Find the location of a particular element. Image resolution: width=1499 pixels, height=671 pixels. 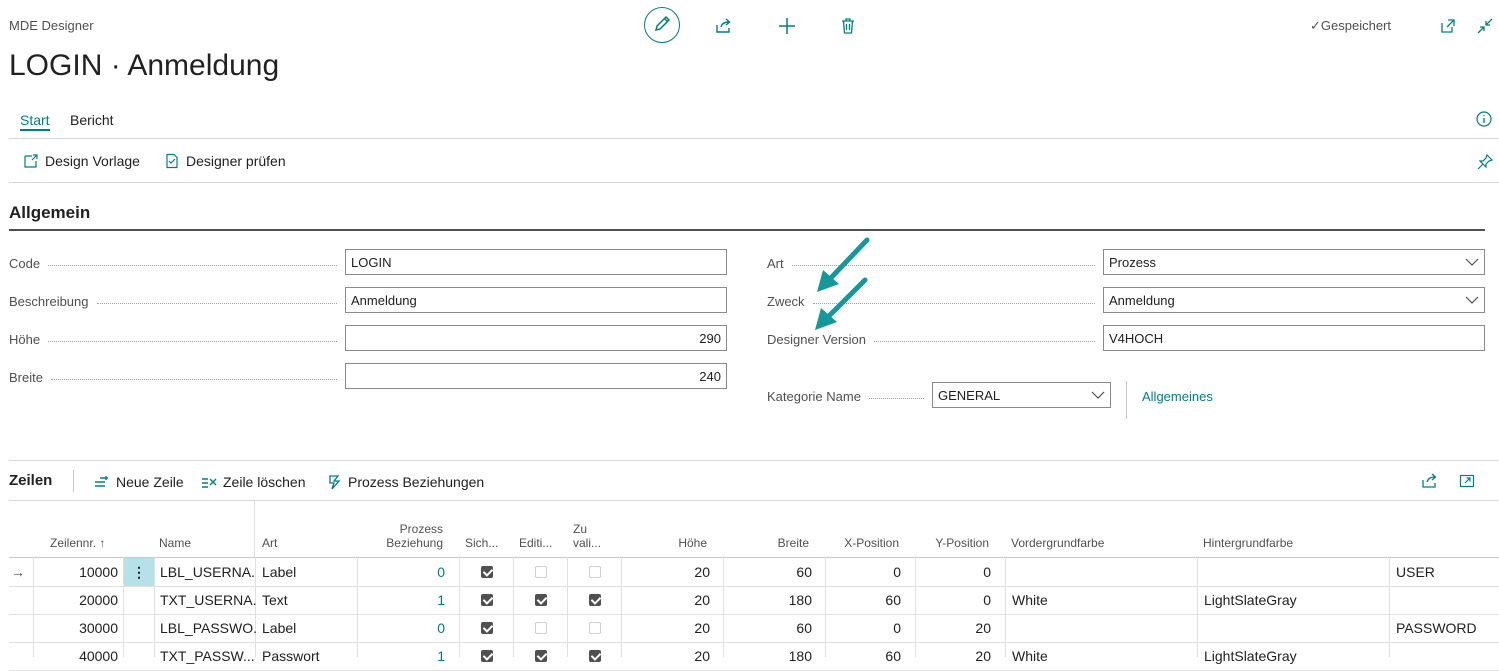

col-header-prozess-beziehung: Prozess Beziehung is located at coordinates (401, 536).